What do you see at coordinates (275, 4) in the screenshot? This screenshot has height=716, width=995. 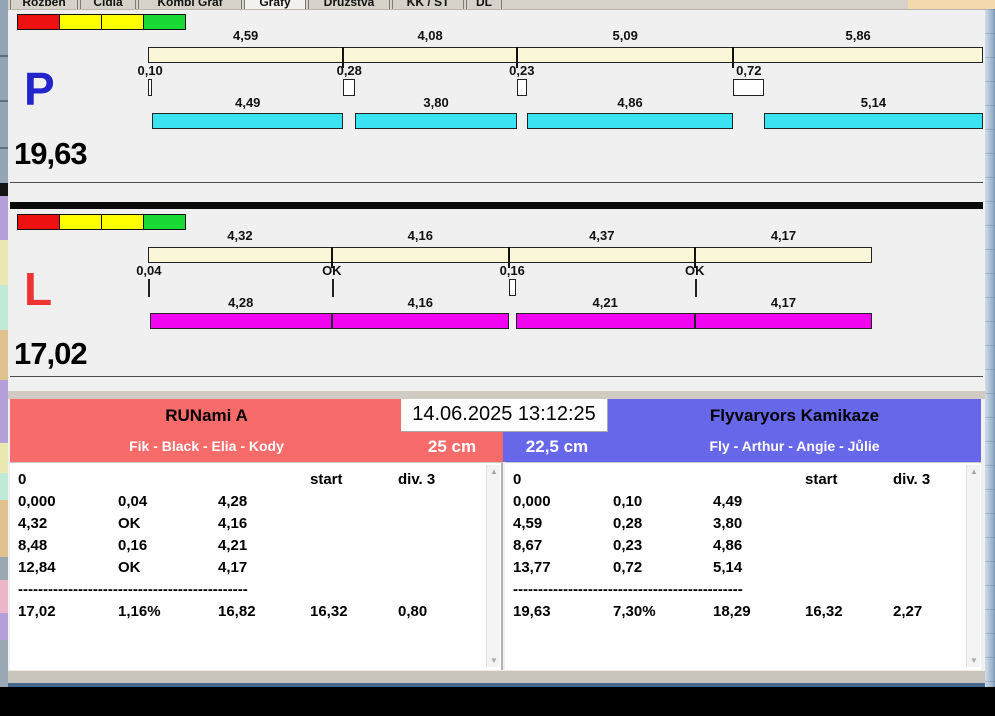 I see `tab-grafy: Grafy` at bounding box center [275, 4].